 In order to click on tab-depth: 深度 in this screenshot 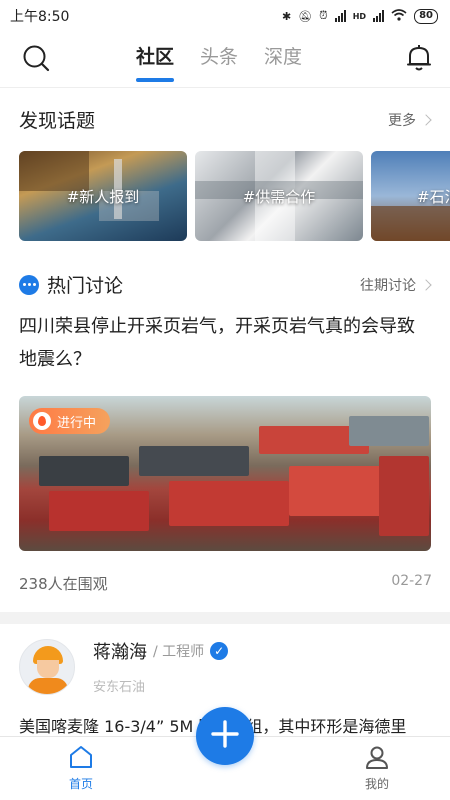, I will do `click(283, 62)`.